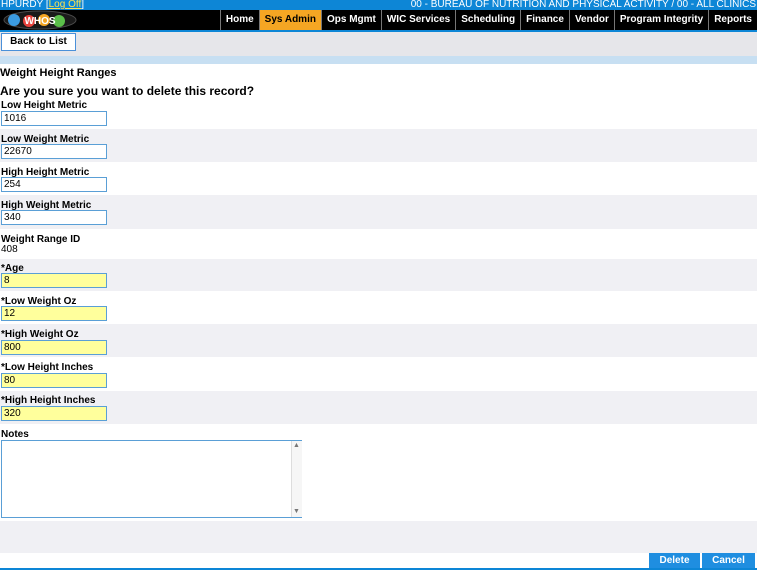 The width and height of the screenshot is (757, 570). Describe the element at coordinates (732, 20) in the screenshot. I see `nav-reports: Reports` at that location.